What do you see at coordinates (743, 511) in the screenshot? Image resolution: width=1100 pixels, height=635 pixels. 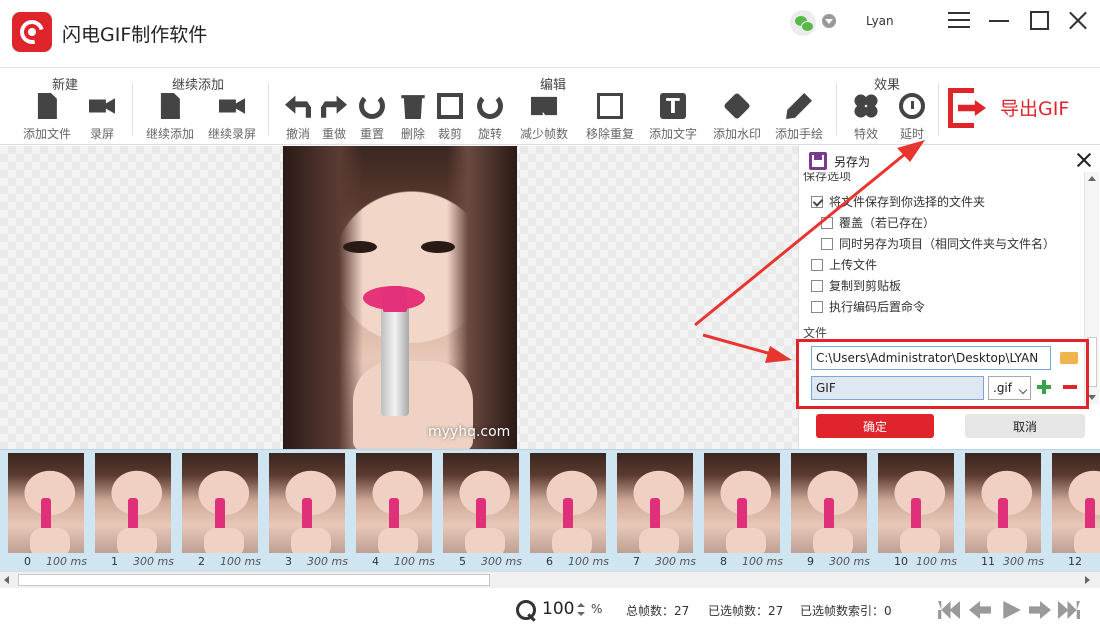 I see `filmstrip-frame: 8 100 ms` at bounding box center [743, 511].